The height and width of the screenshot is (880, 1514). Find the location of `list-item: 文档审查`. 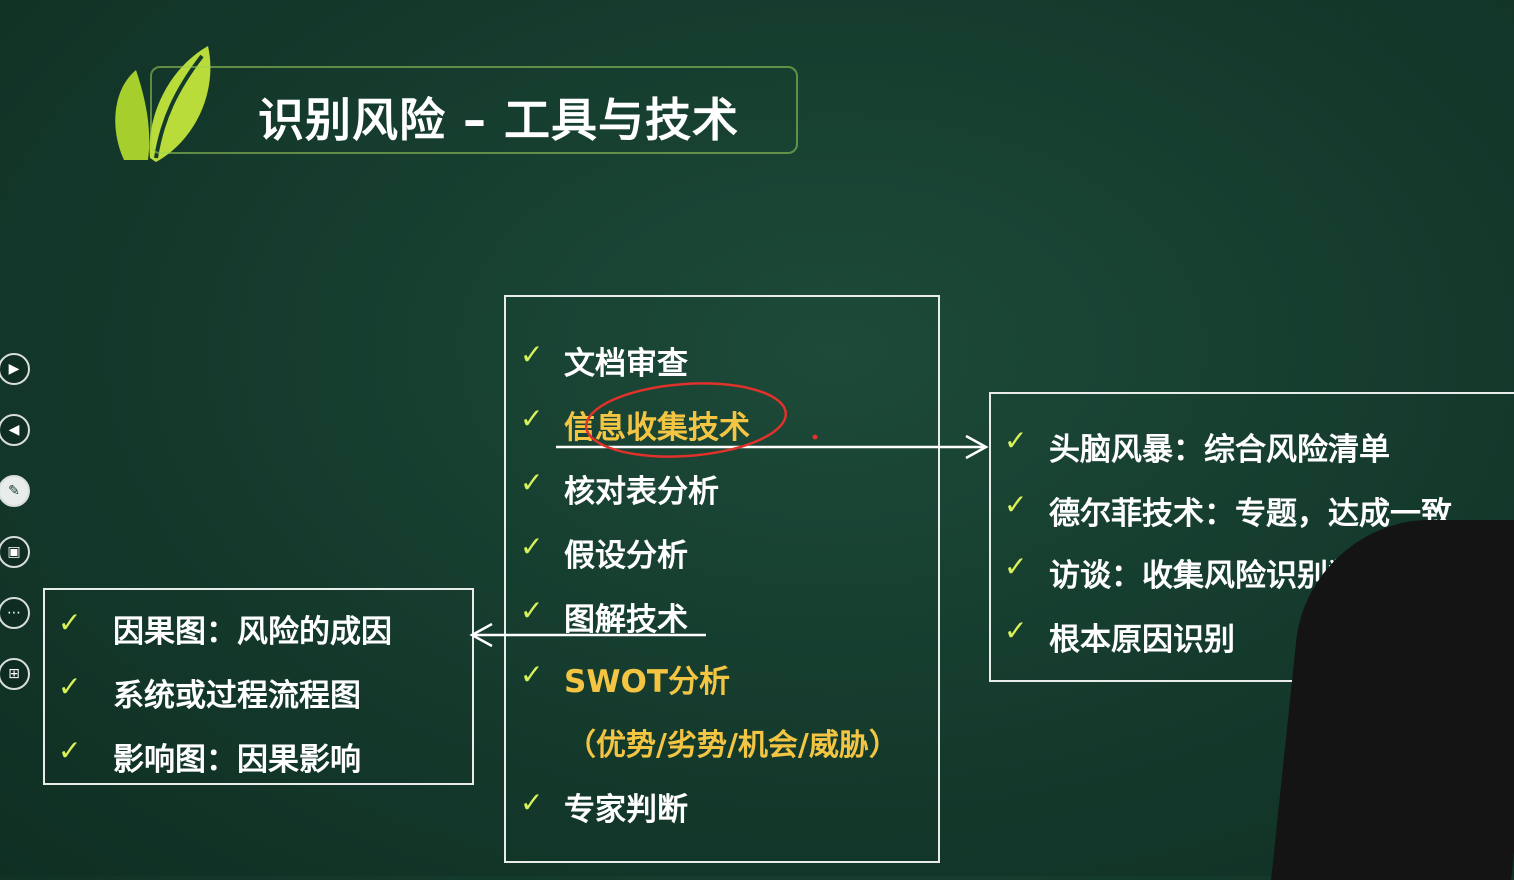

list-item: 文档审查 is located at coordinates (626, 364).